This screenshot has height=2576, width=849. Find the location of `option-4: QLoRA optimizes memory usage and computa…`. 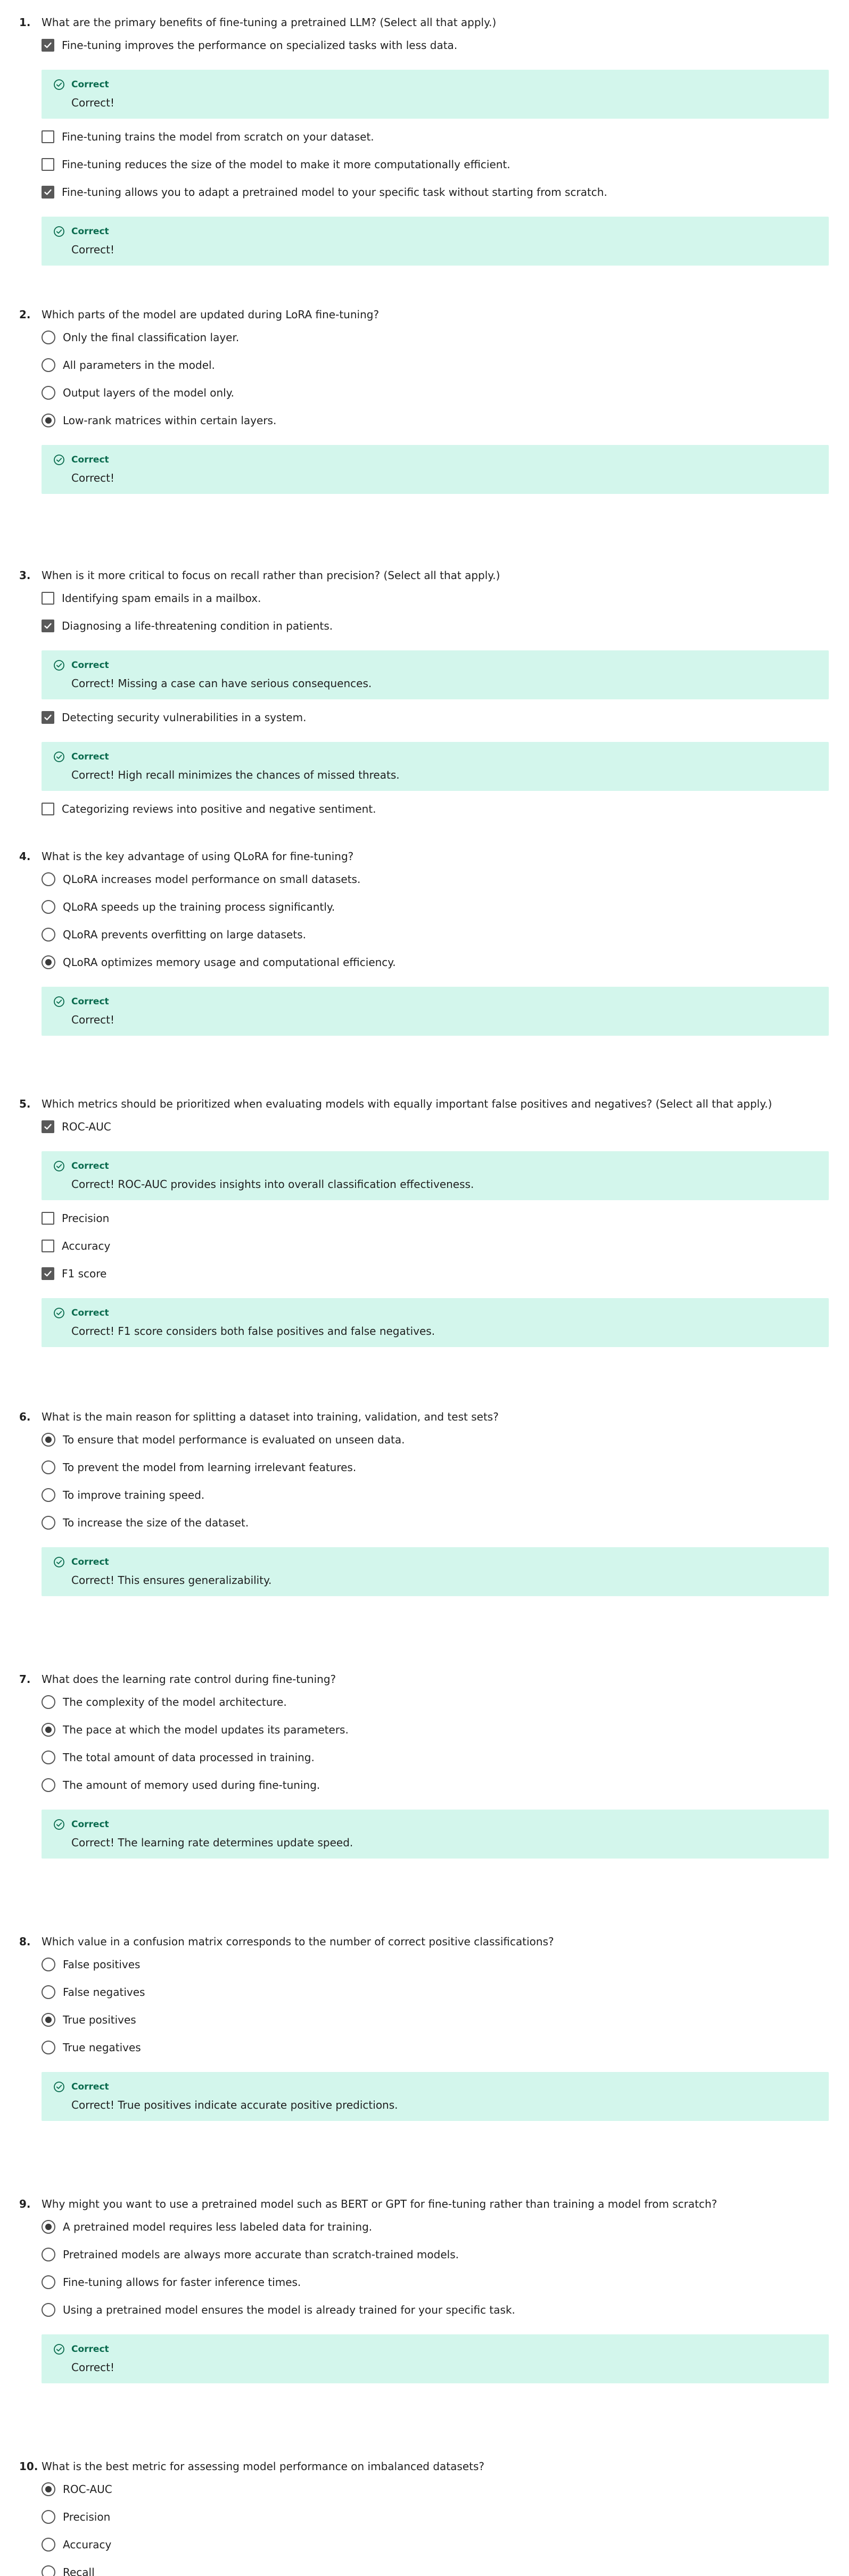

option-4: QLoRA optimizes memory usage and computa… is located at coordinates (414, 962).